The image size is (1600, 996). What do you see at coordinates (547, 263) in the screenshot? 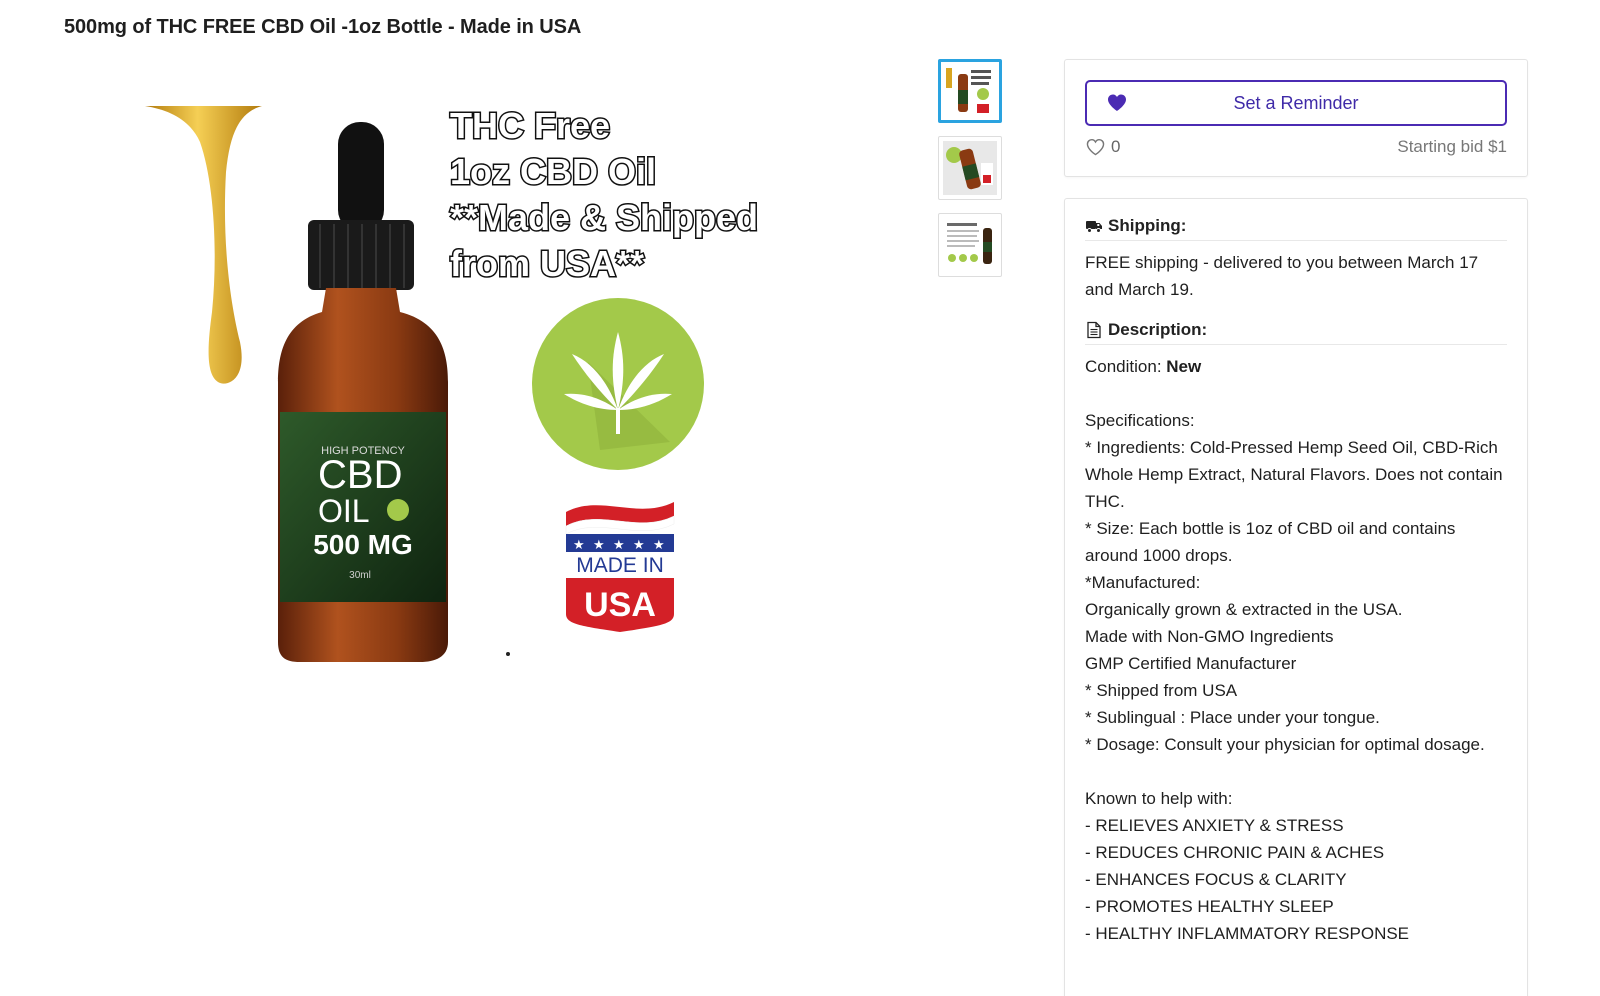
I see `headline-line-4: from USA**` at bounding box center [547, 263].